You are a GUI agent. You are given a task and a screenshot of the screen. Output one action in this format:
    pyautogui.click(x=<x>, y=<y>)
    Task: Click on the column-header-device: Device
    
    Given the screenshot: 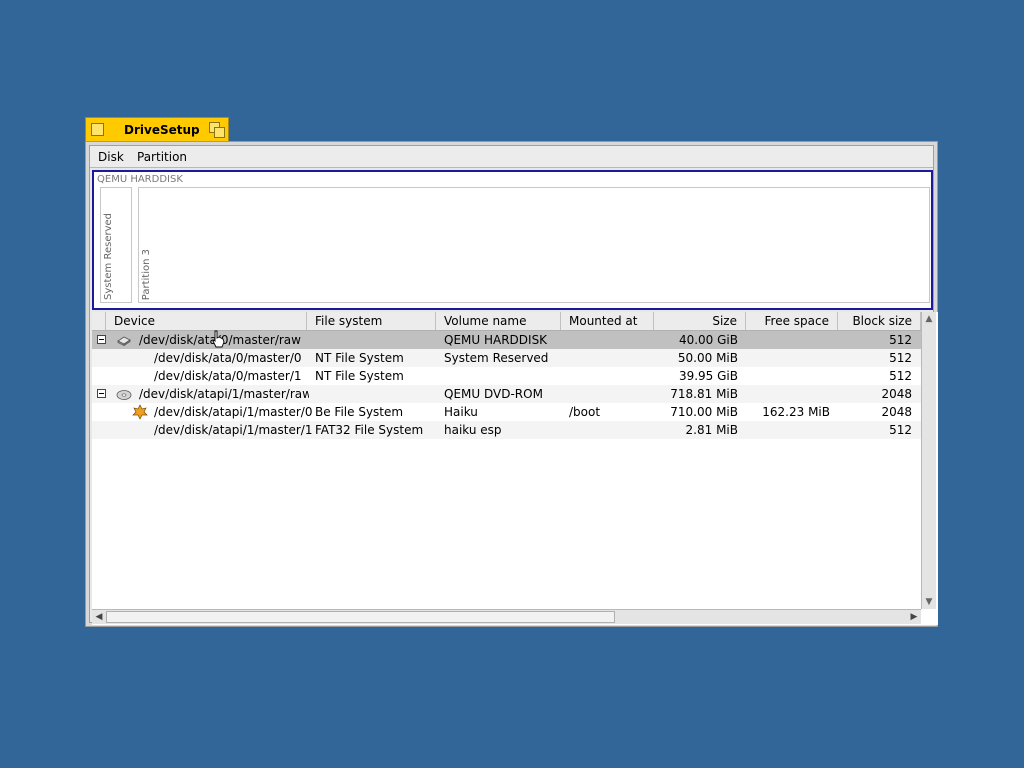 What is the action you would take?
    pyautogui.click(x=206, y=321)
    